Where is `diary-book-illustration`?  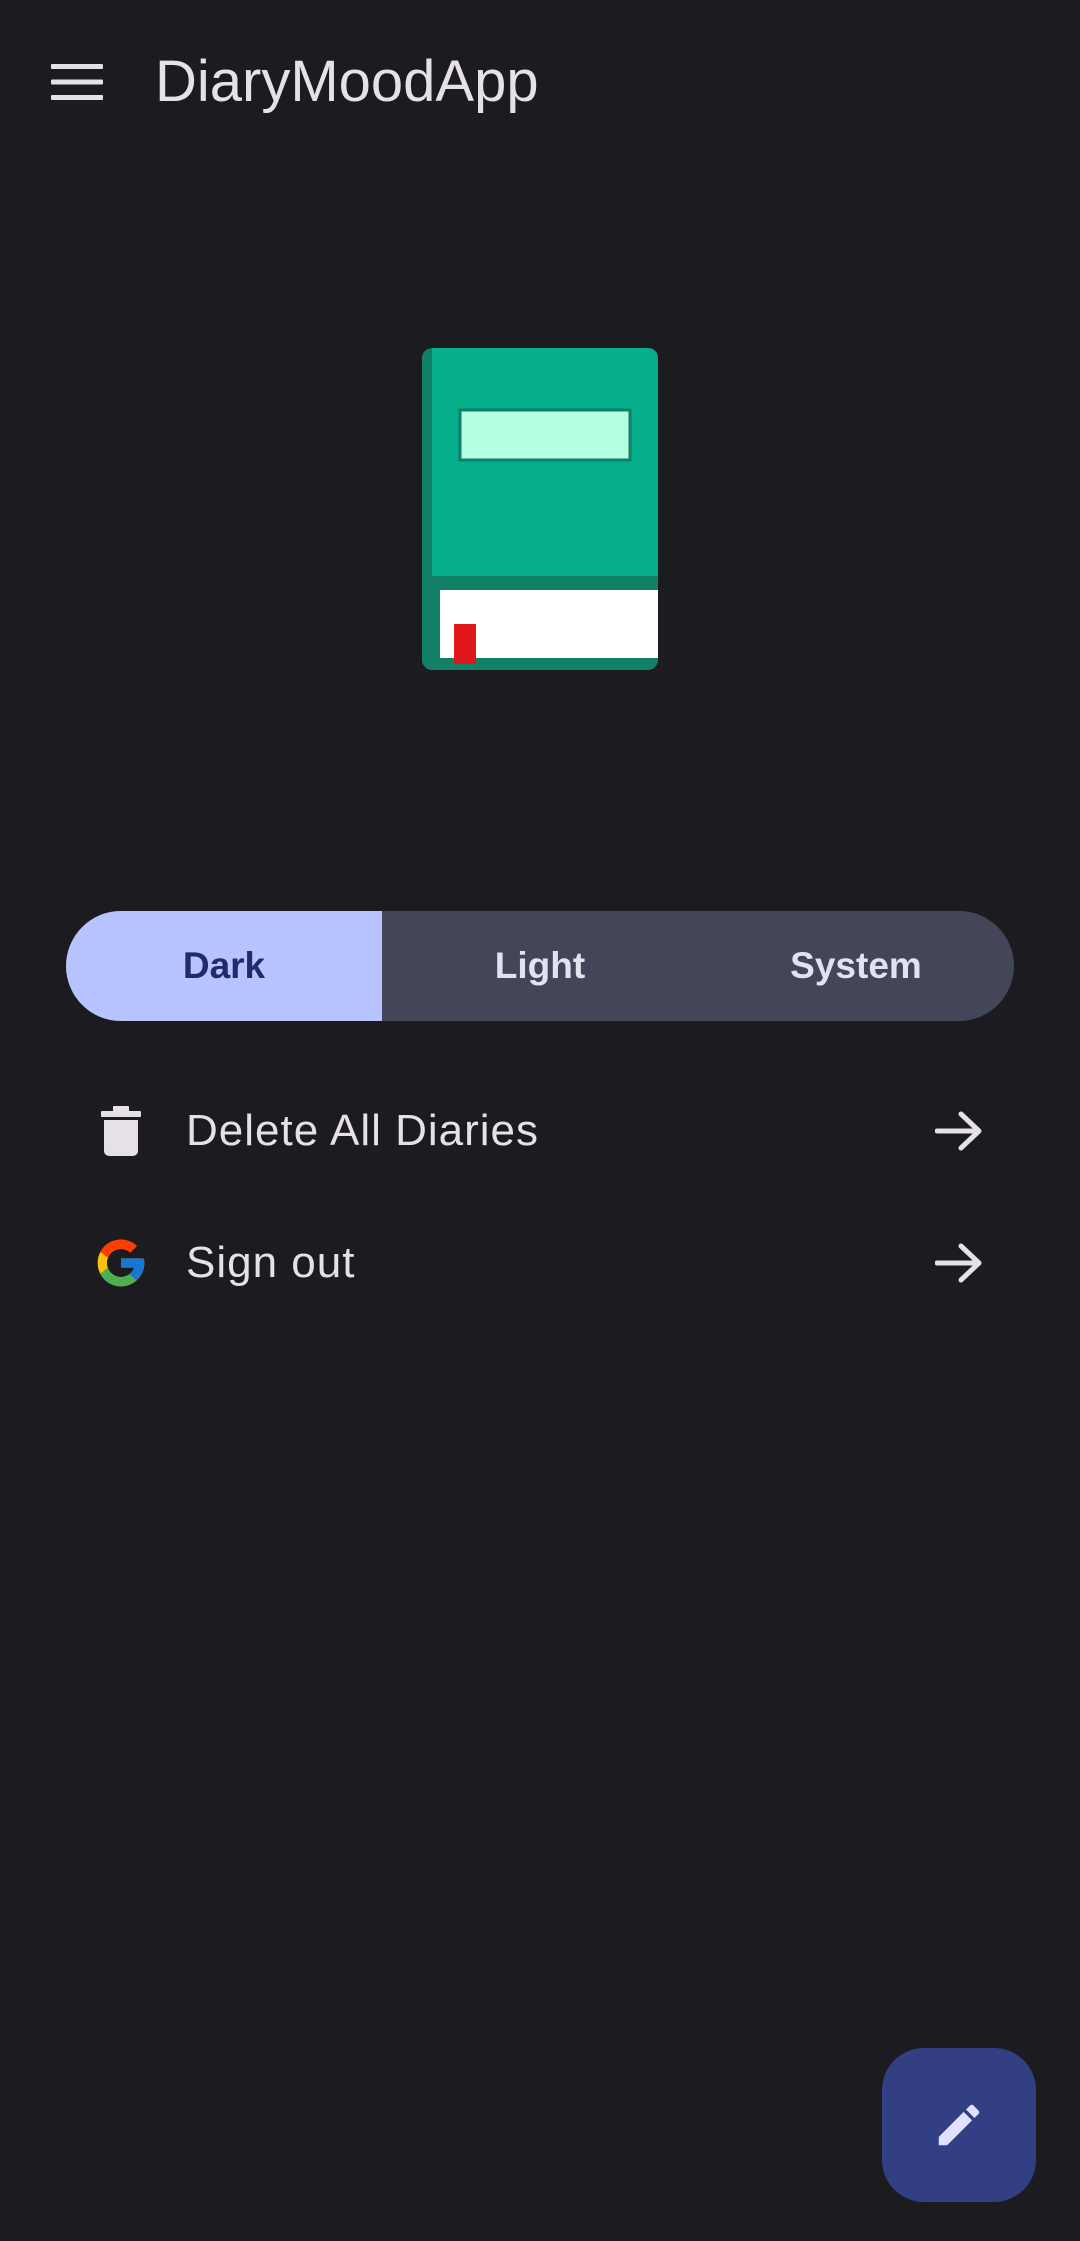 diary-book-illustration is located at coordinates (540, 509).